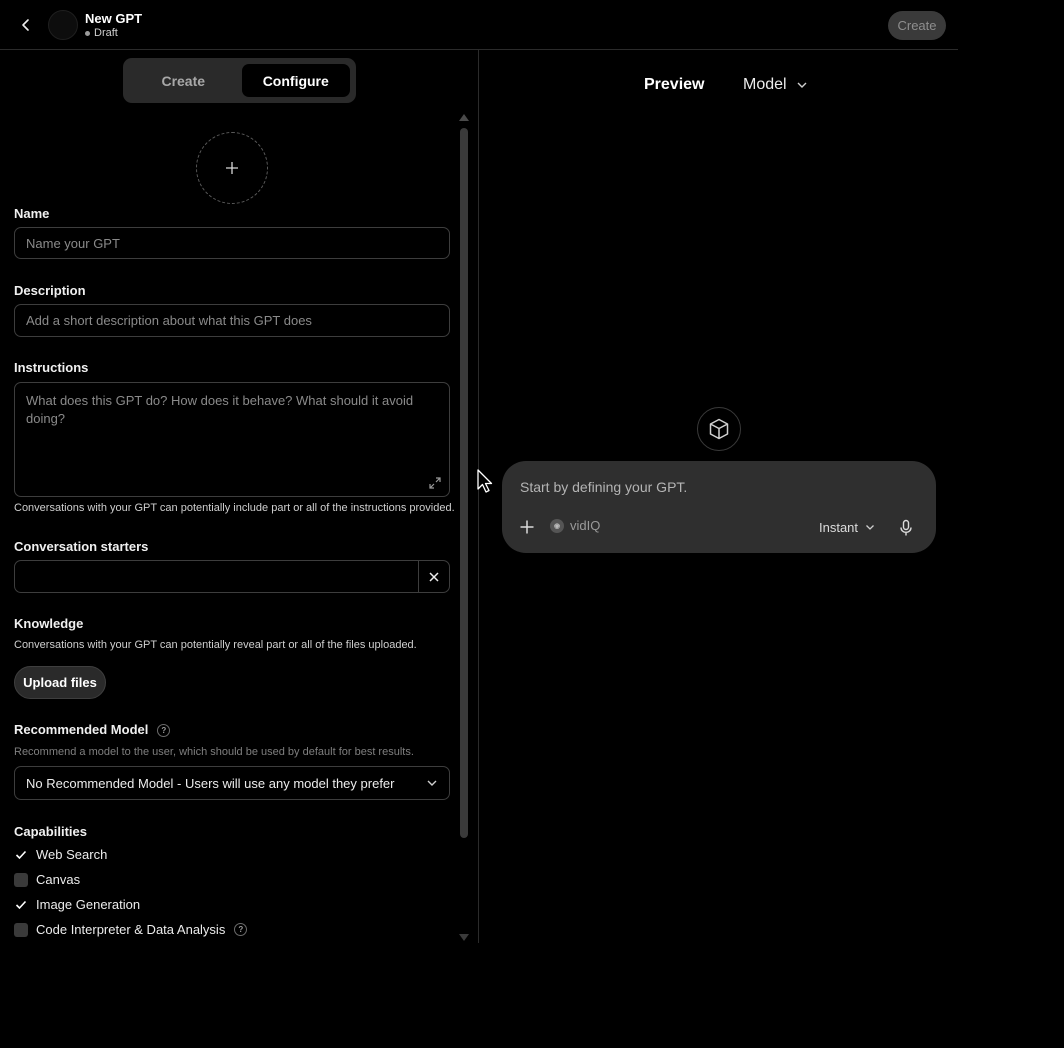 Image resolution: width=1064 pixels, height=1048 pixels. Describe the element at coordinates (106, 33) in the screenshot. I see `status-label: Draft` at that location.